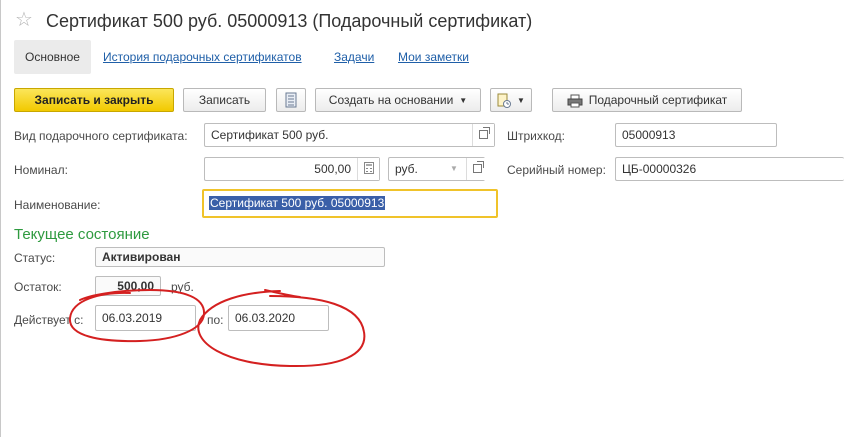 This screenshot has width=844, height=437. I want to click on annotation-circle-valid-from, so click(137, 315).